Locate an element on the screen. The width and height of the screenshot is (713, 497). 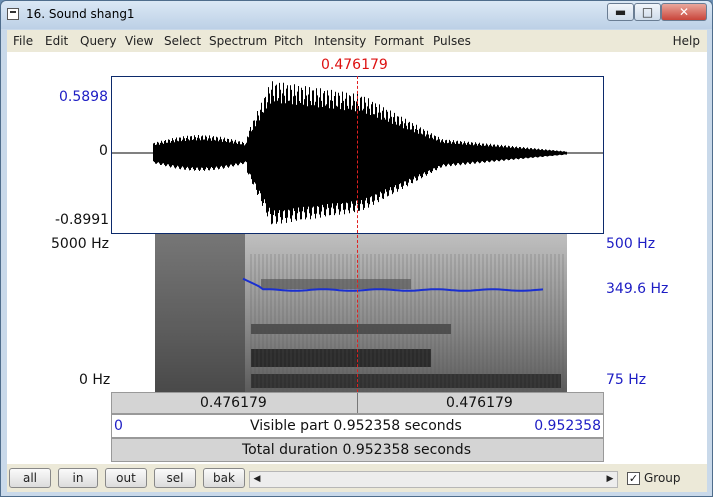
time-selection-bar: 0.476179 0.476179 is located at coordinates (357, 403).